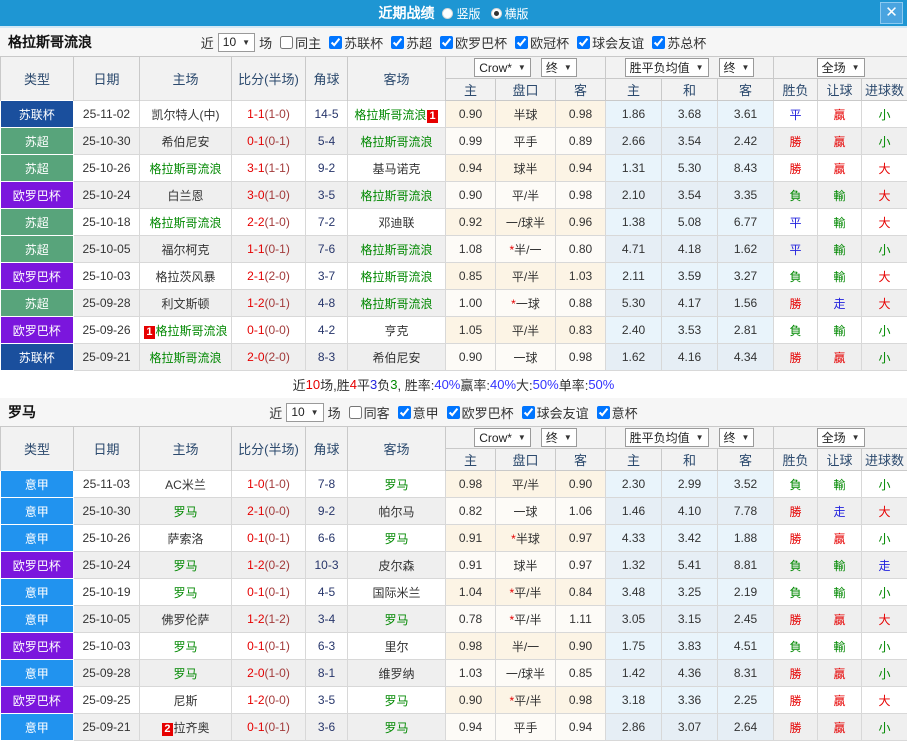 Image resolution: width=907 pixels, height=750 pixels. Describe the element at coordinates (677, 42) in the screenshot. I see `league-filter-5: 苏总杯` at that location.